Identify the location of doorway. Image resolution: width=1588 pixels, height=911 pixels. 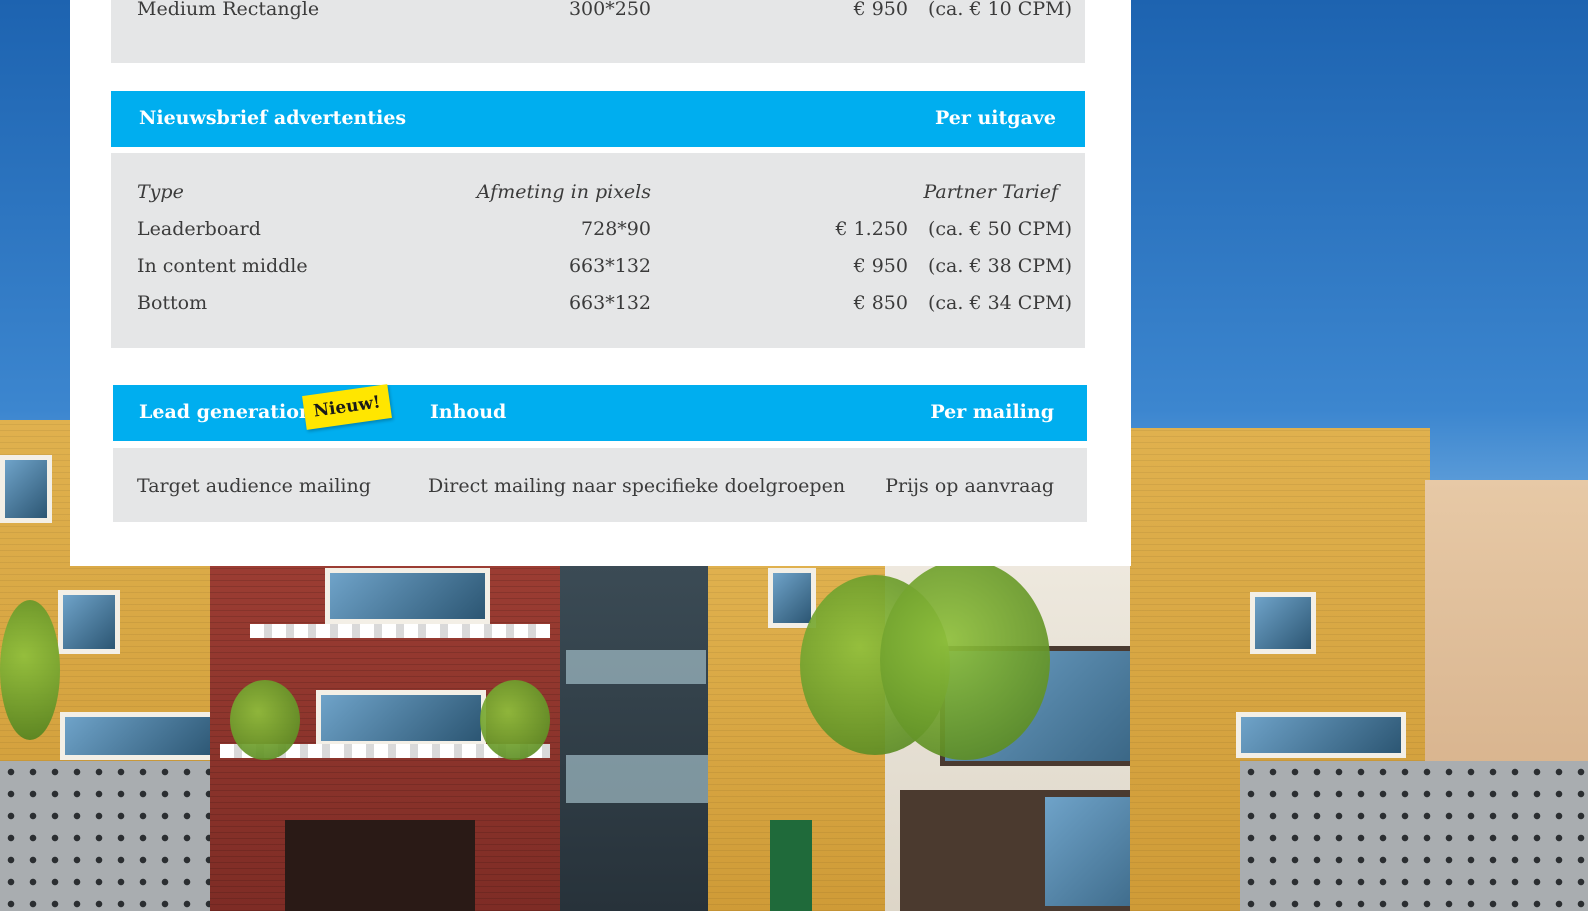
(380, 865).